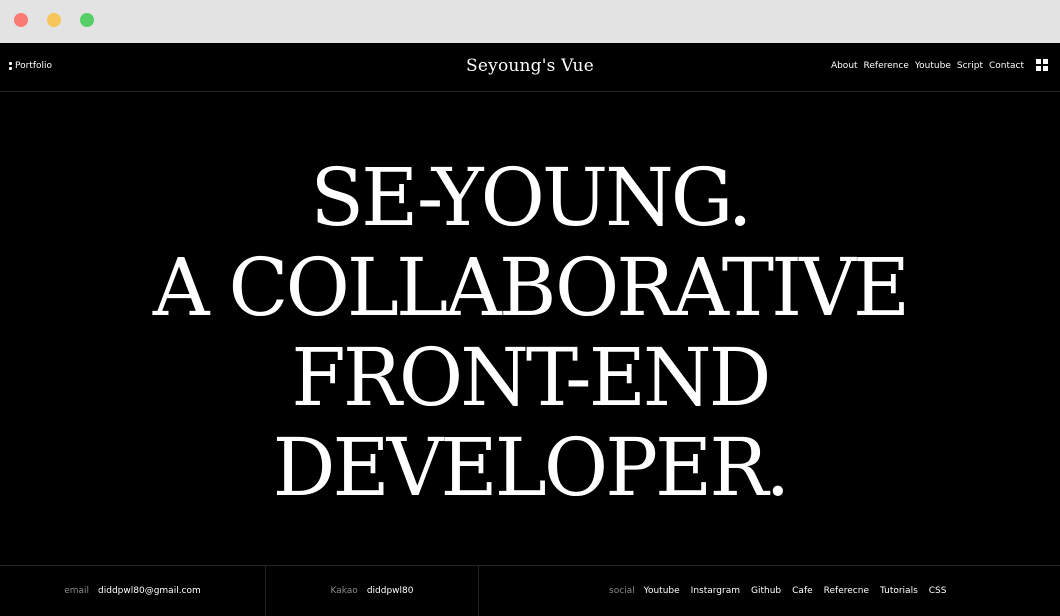 The width and height of the screenshot is (1060, 616). Describe the element at coordinates (1042, 65) in the screenshot. I see `grid-menu-icon` at that location.